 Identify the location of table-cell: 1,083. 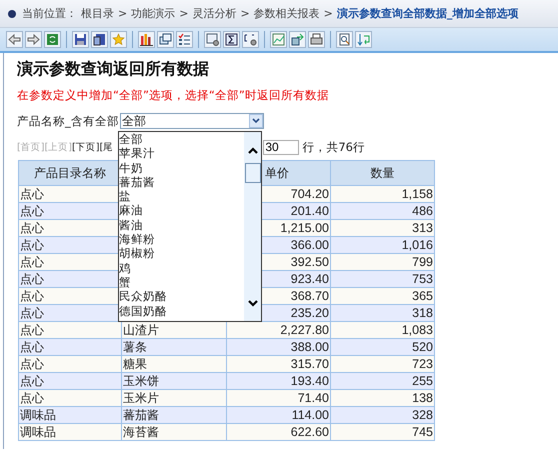
(382, 330).